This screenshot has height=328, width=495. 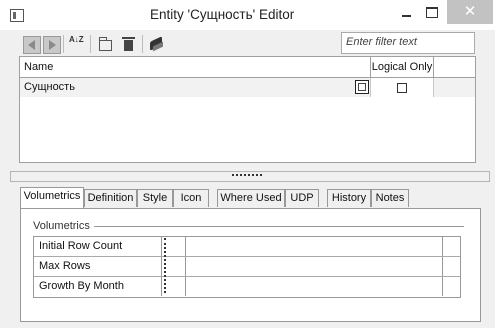 I want to click on initial-row-count-field, so click(x=314, y=246).